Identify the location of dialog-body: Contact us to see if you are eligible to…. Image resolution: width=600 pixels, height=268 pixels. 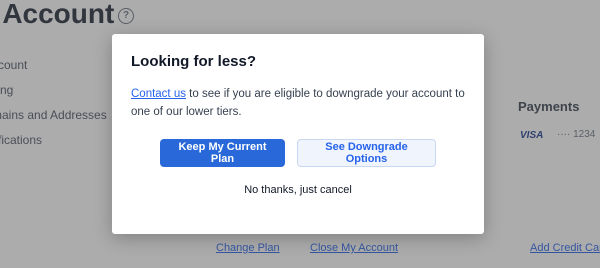
(302, 103).